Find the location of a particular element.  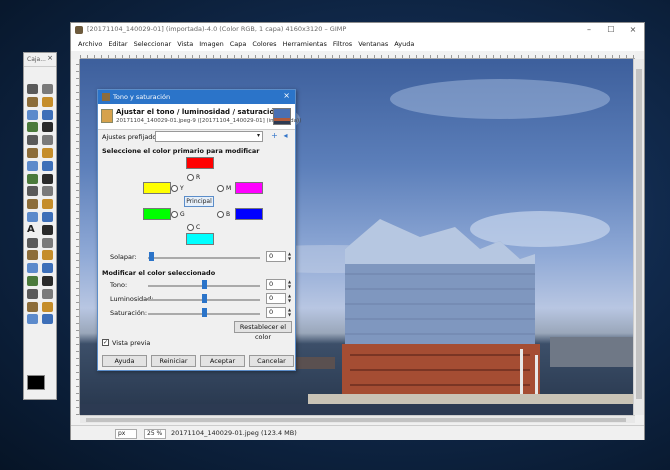

measure-icon is located at coordinates (32, 152).